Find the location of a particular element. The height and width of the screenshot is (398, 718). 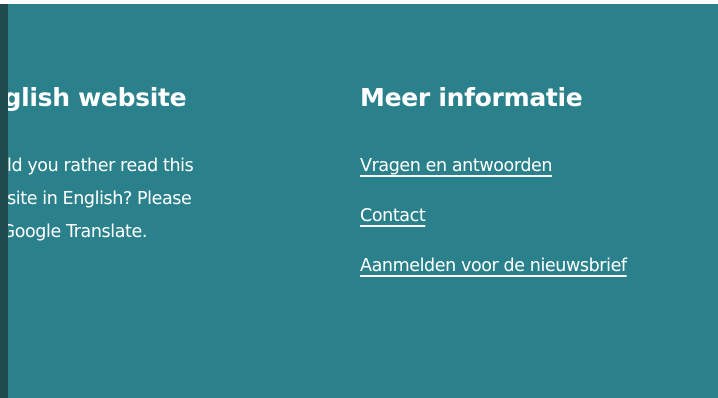

link-vragen-en-antwoorden: Vragen en antwoorden is located at coordinates (510, 166).